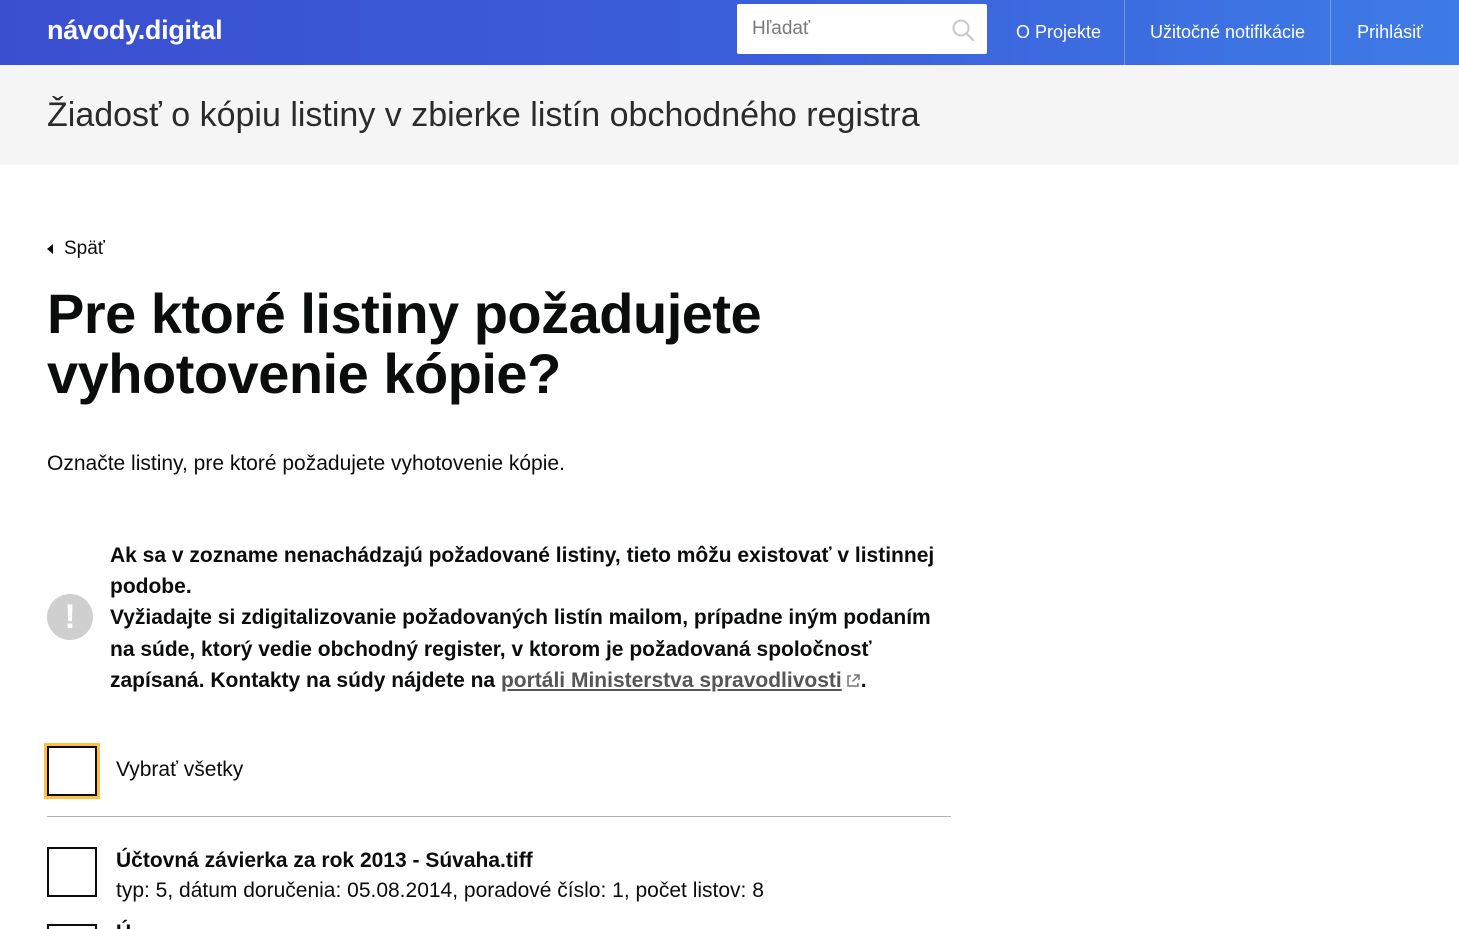 Image resolution: width=1459 pixels, height=929 pixels. I want to click on nav-login: Prihlásiť, so click(1390, 32).